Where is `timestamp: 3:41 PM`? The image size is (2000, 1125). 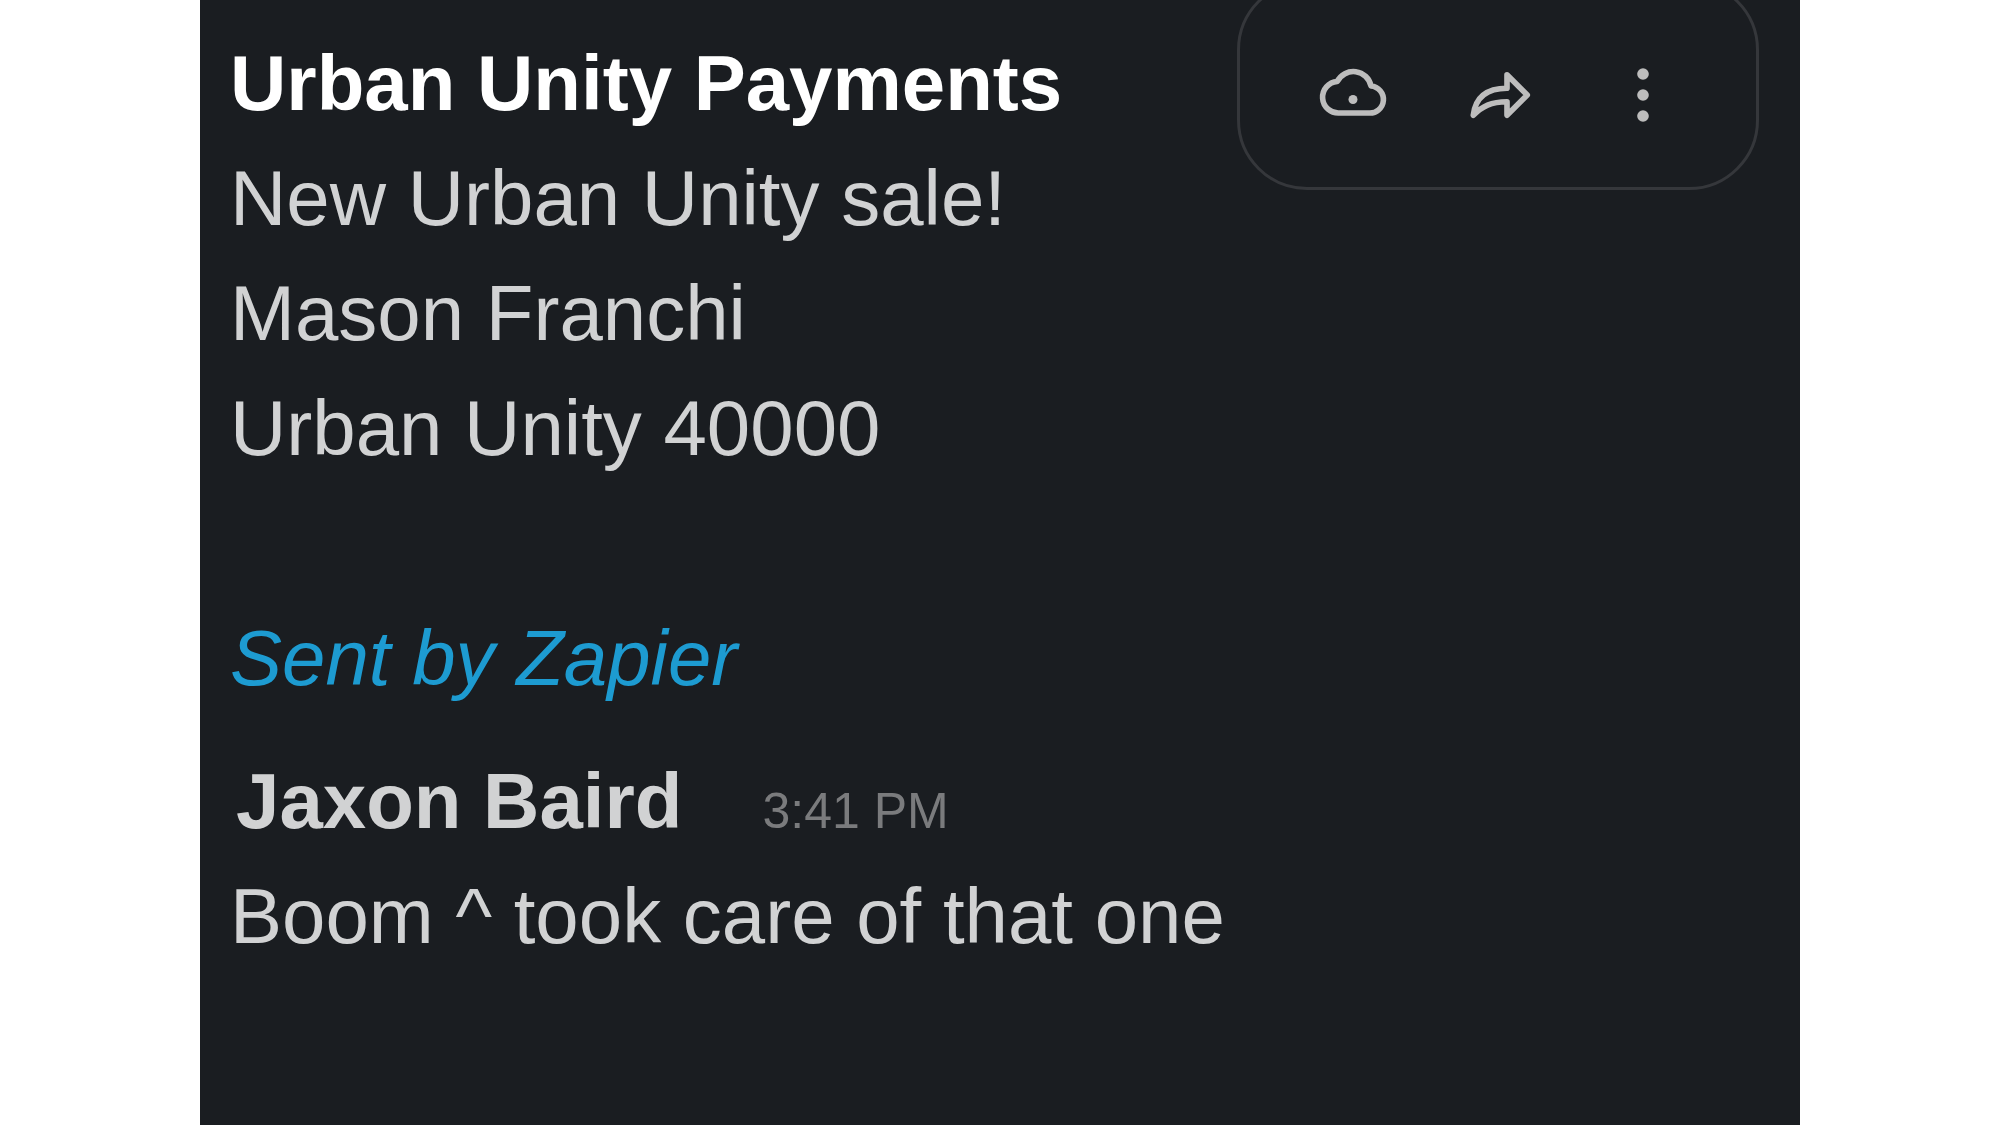
timestamp: 3:41 PM is located at coordinates (855, 811).